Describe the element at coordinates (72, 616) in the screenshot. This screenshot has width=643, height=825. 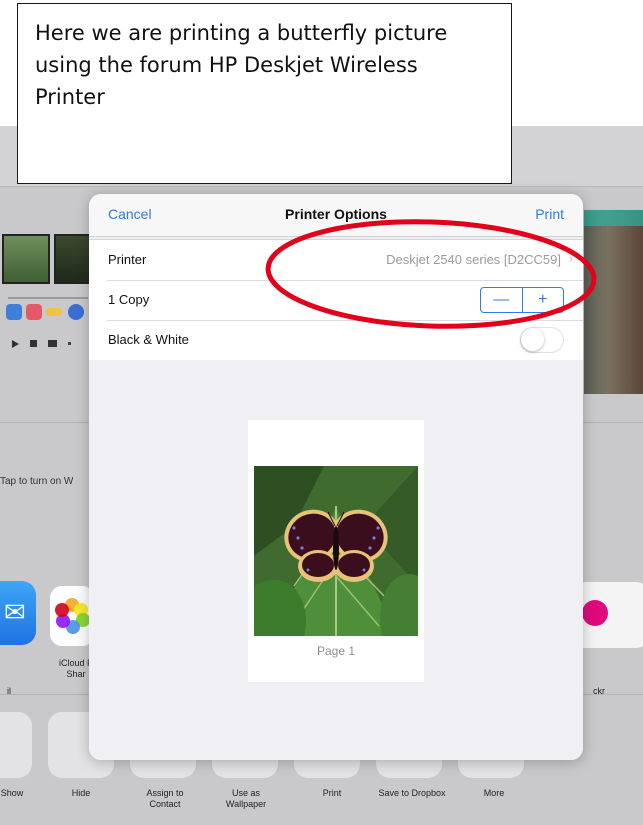
I see `photos-icon` at that location.